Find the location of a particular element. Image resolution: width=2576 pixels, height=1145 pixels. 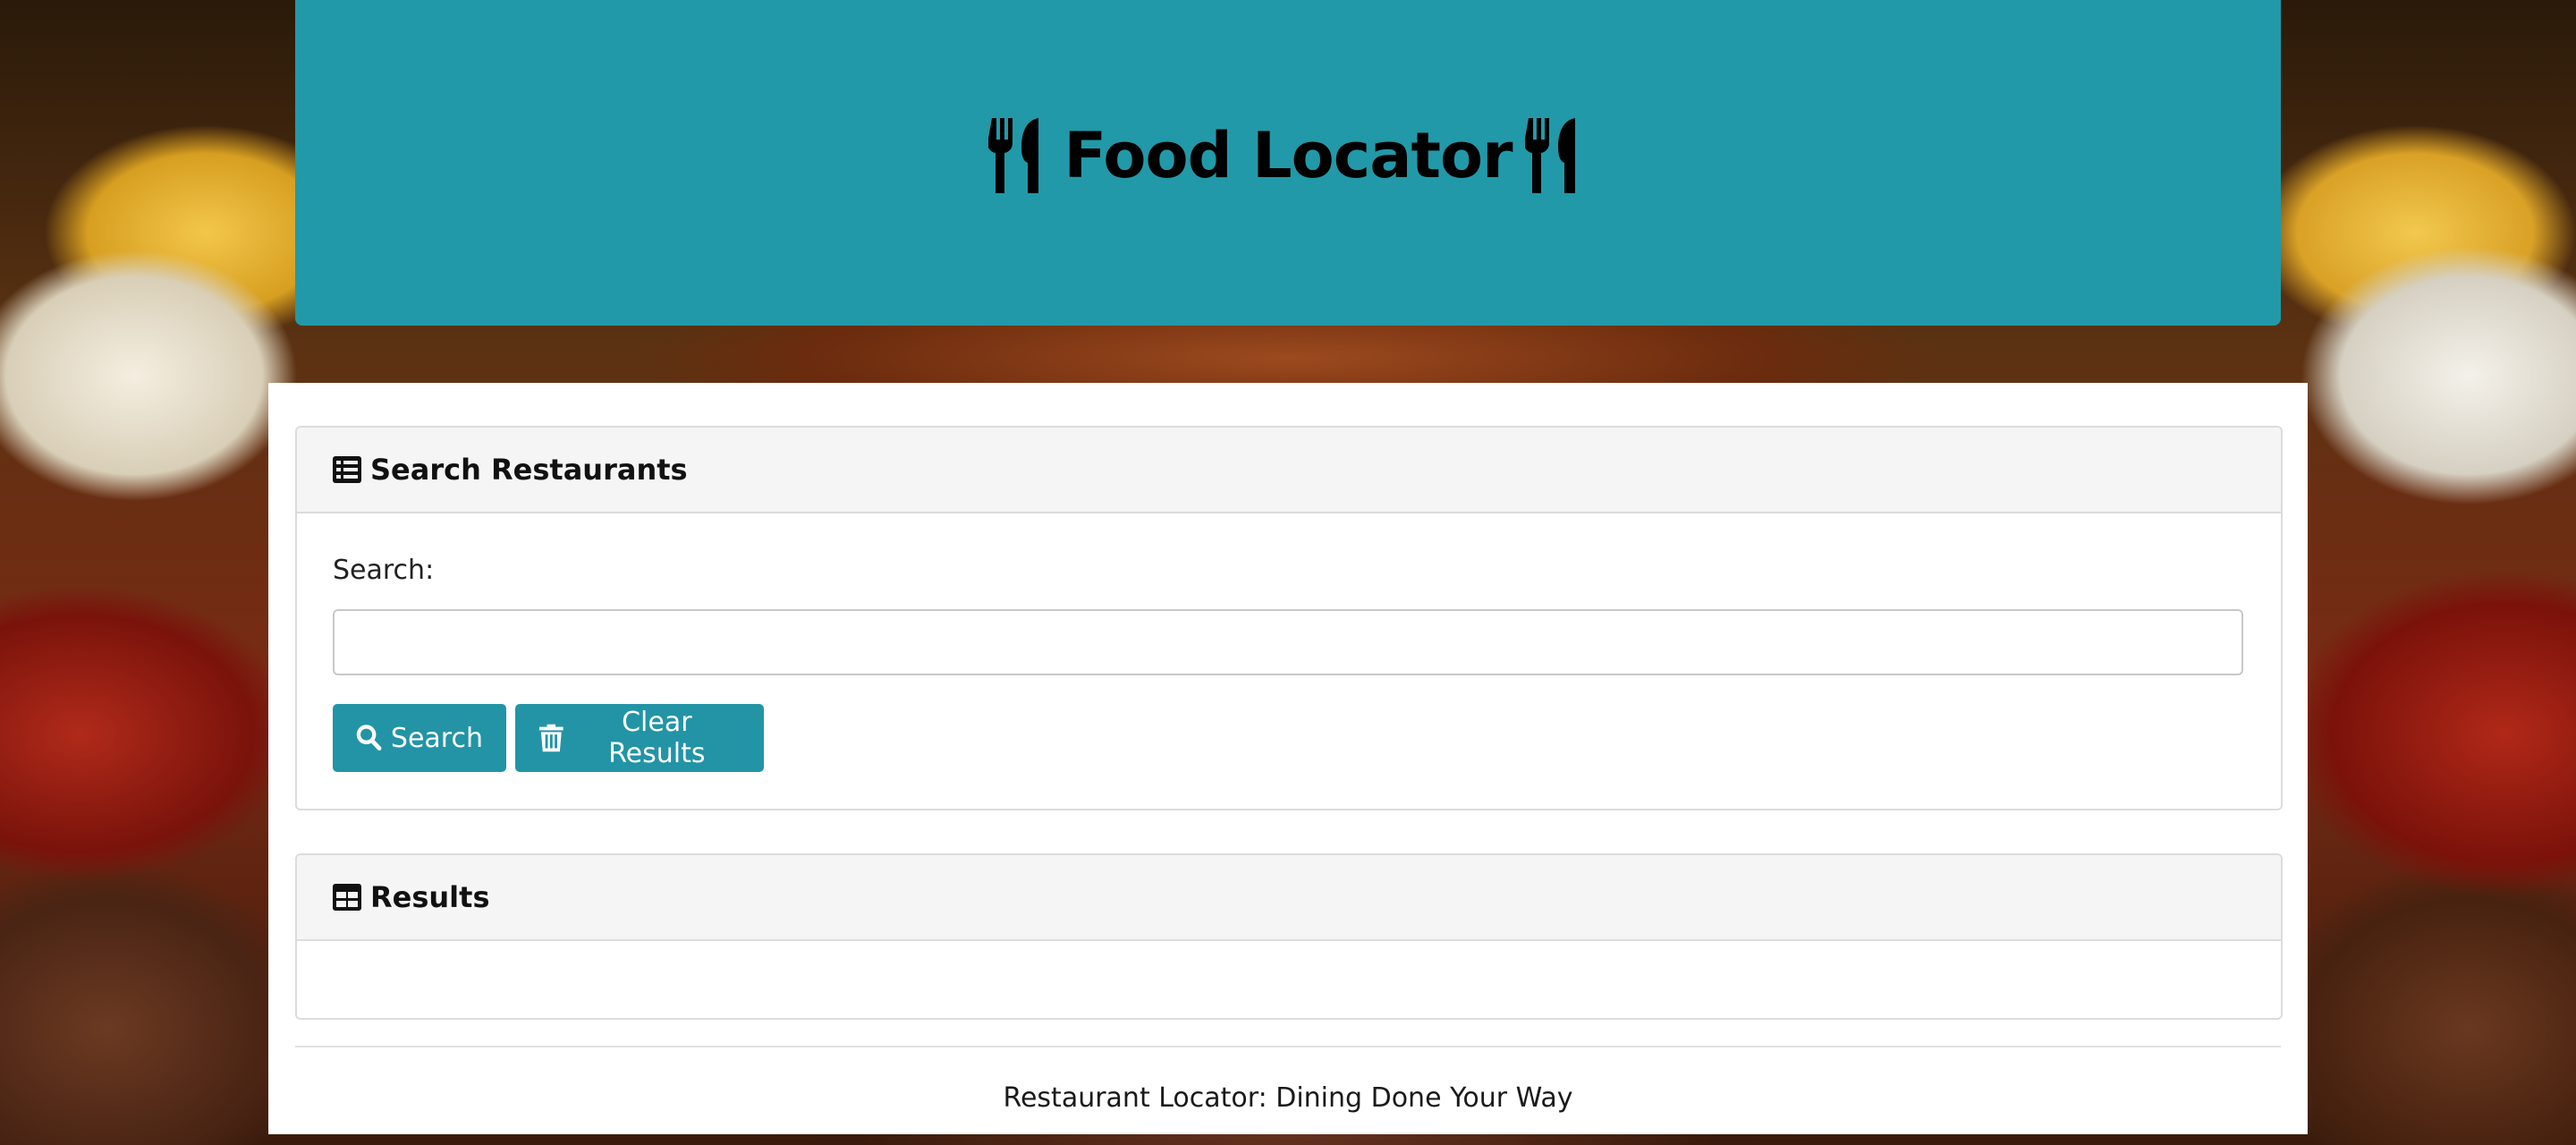

results-card-header: Results is located at coordinates (1289, 898).